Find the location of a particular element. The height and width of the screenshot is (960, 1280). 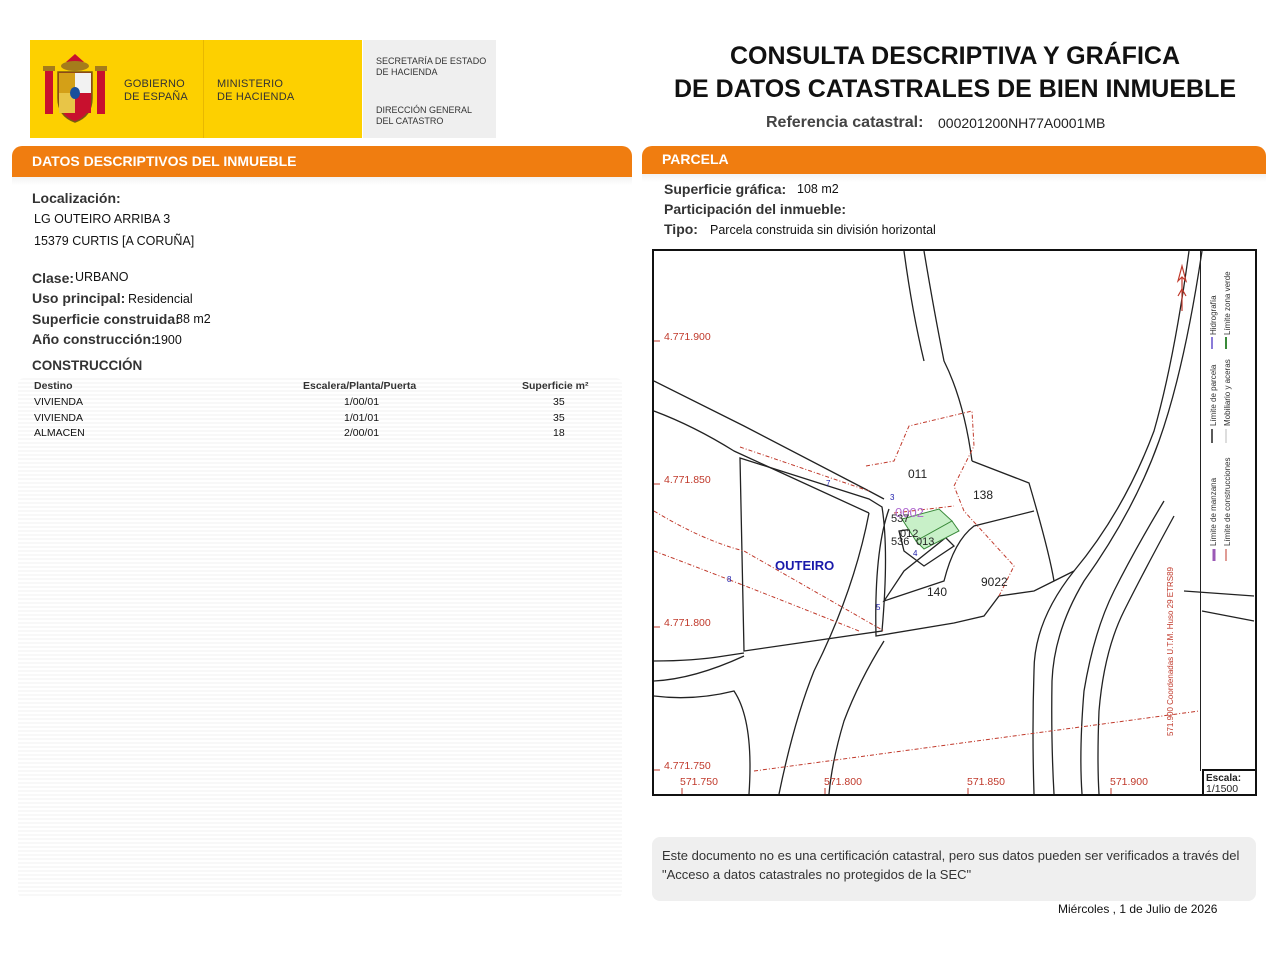

parcel-label: 138 is located at coordinates (983, 495).